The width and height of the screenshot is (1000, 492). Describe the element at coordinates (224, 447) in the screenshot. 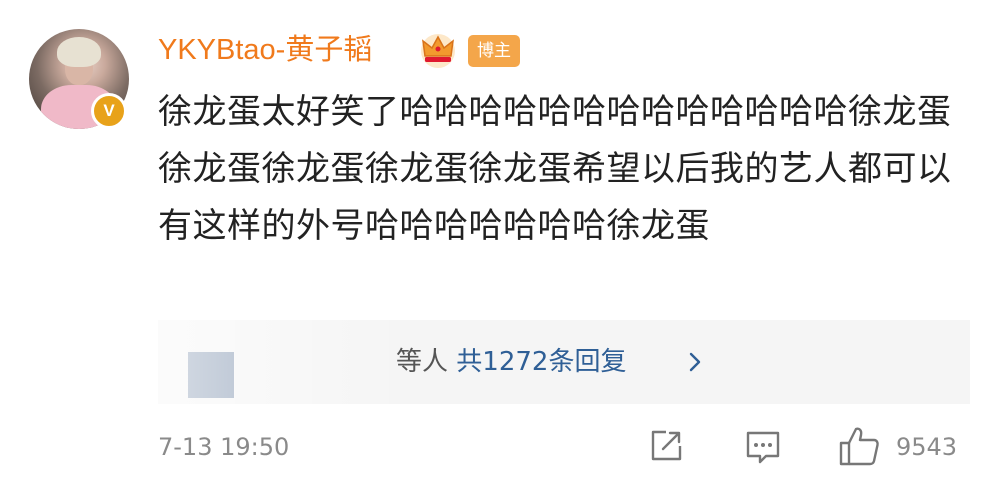

I see `timestamp: 7-13 19:50` at that location.